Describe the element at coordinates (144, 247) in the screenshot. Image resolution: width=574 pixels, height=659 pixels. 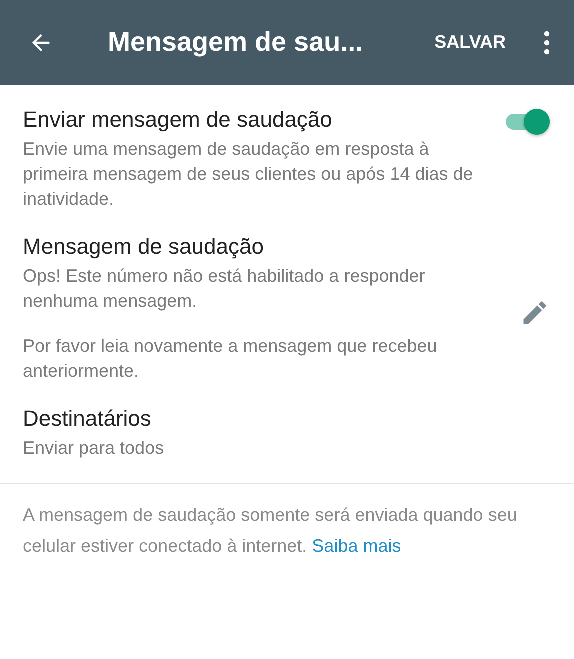
I see `setting-title: Mensagem de saudação` at that location.